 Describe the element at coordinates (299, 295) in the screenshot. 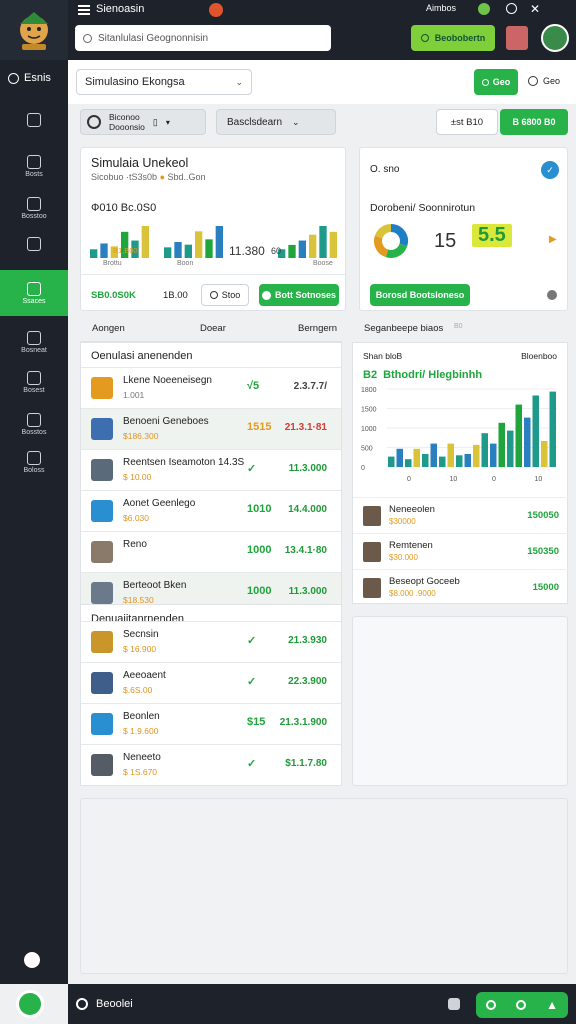

I see `summary-action-button: Bott Sotnoses` at that location.